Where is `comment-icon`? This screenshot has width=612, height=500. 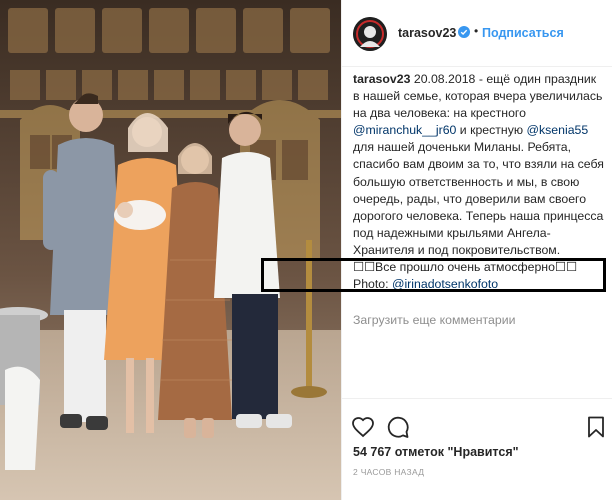
comment-icon is located at coordinates (398, 427).